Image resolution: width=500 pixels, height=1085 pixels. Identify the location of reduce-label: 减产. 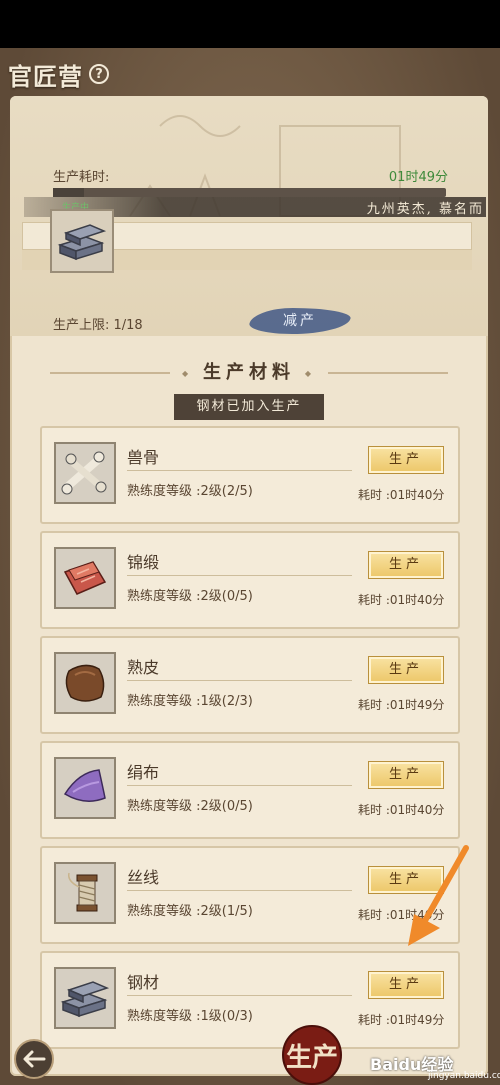
(300, 321).